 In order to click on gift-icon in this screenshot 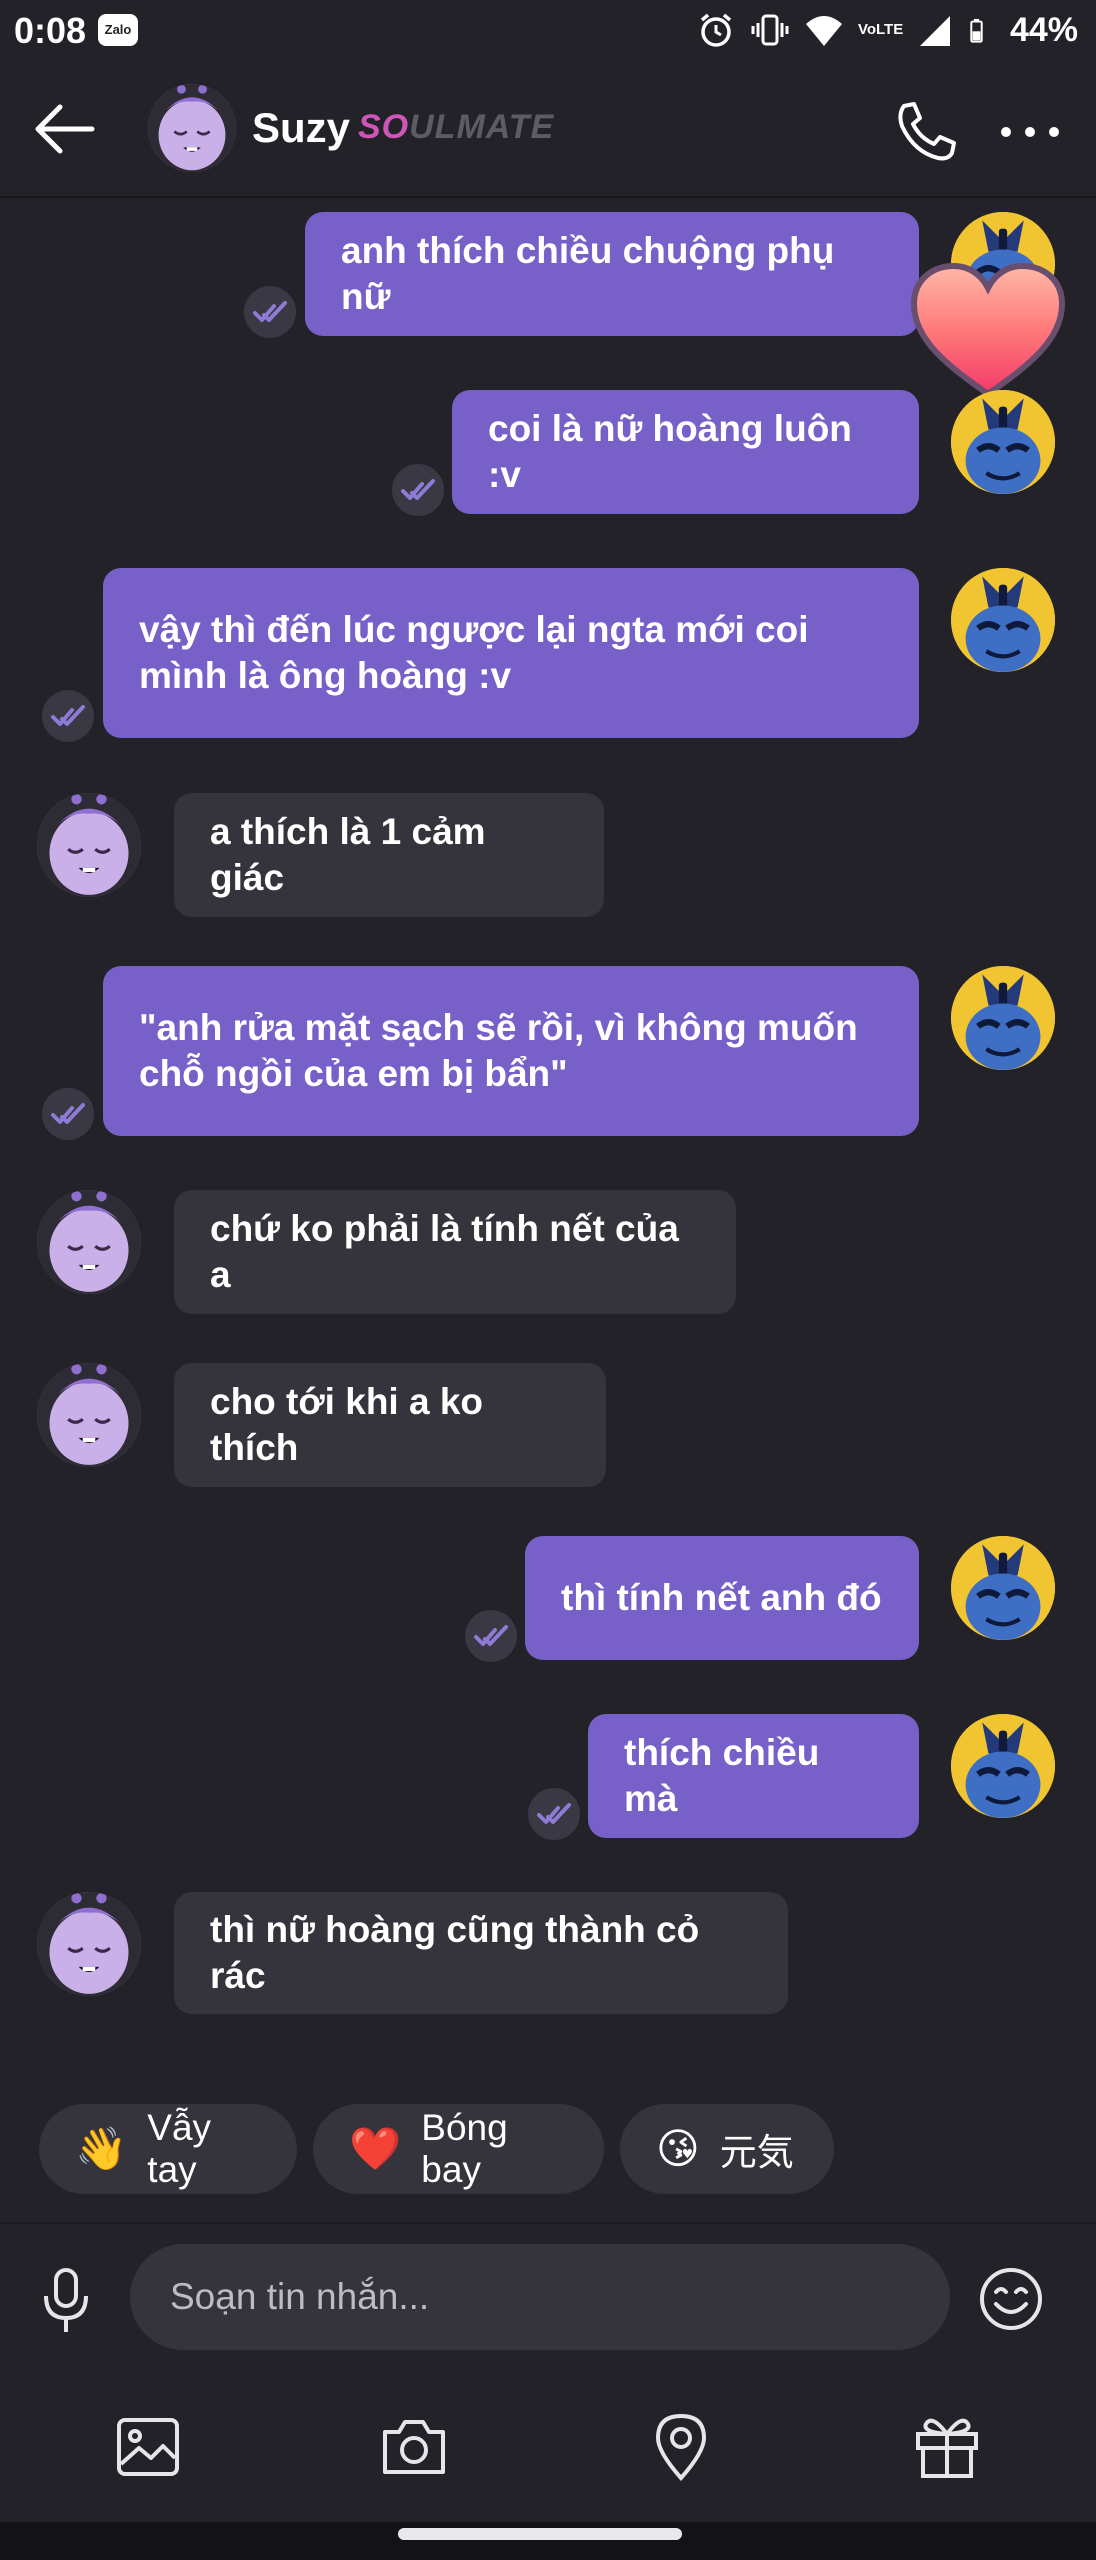, I will do `click(947, 2447)`.